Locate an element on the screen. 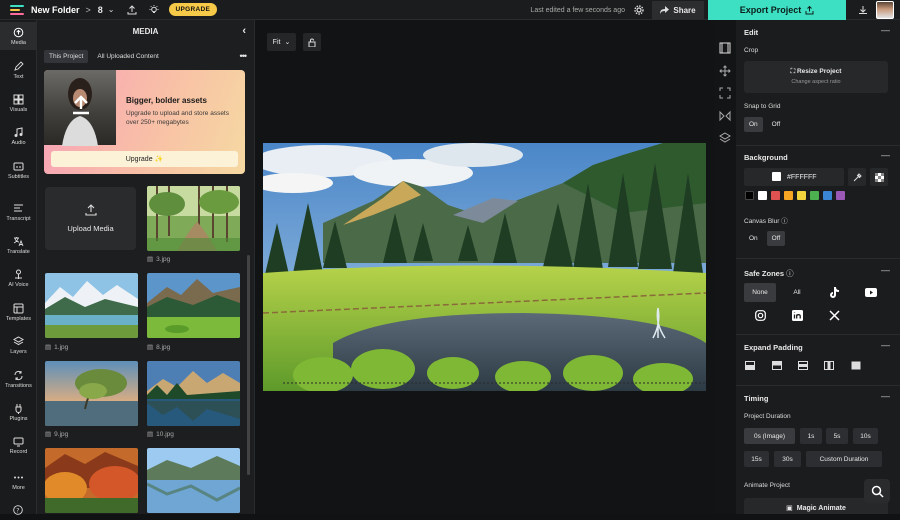  move-icon is located at coordinates (725, 71).